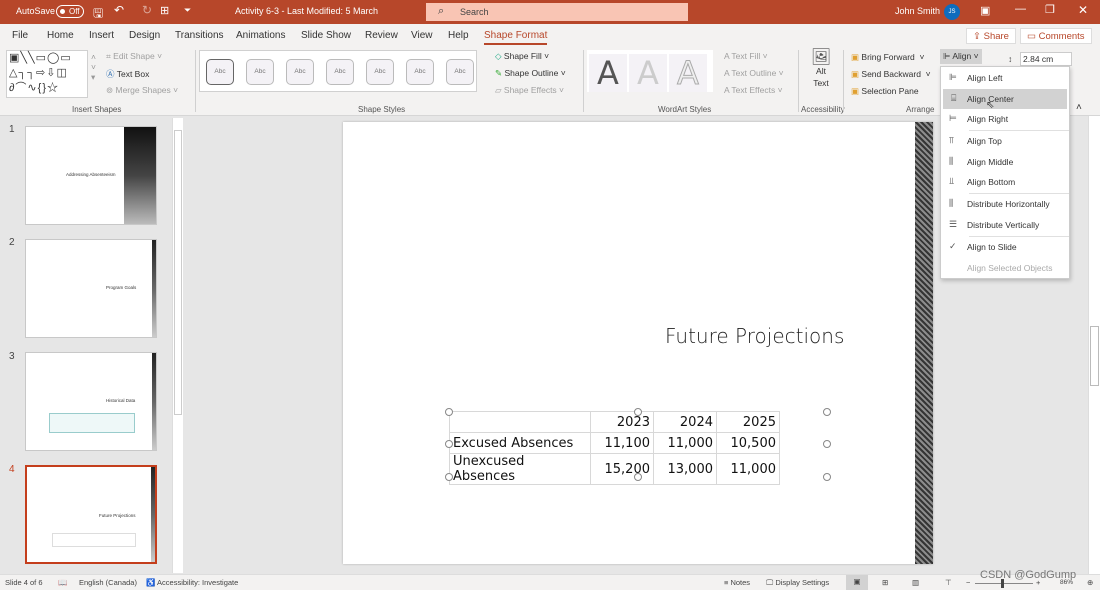 This screenshot has height=590, width=1100. What do you see at coordinates (948, 582) in the screenshot?
I see `slideshow-icon: ⊤` at bounding box center [948, 582].